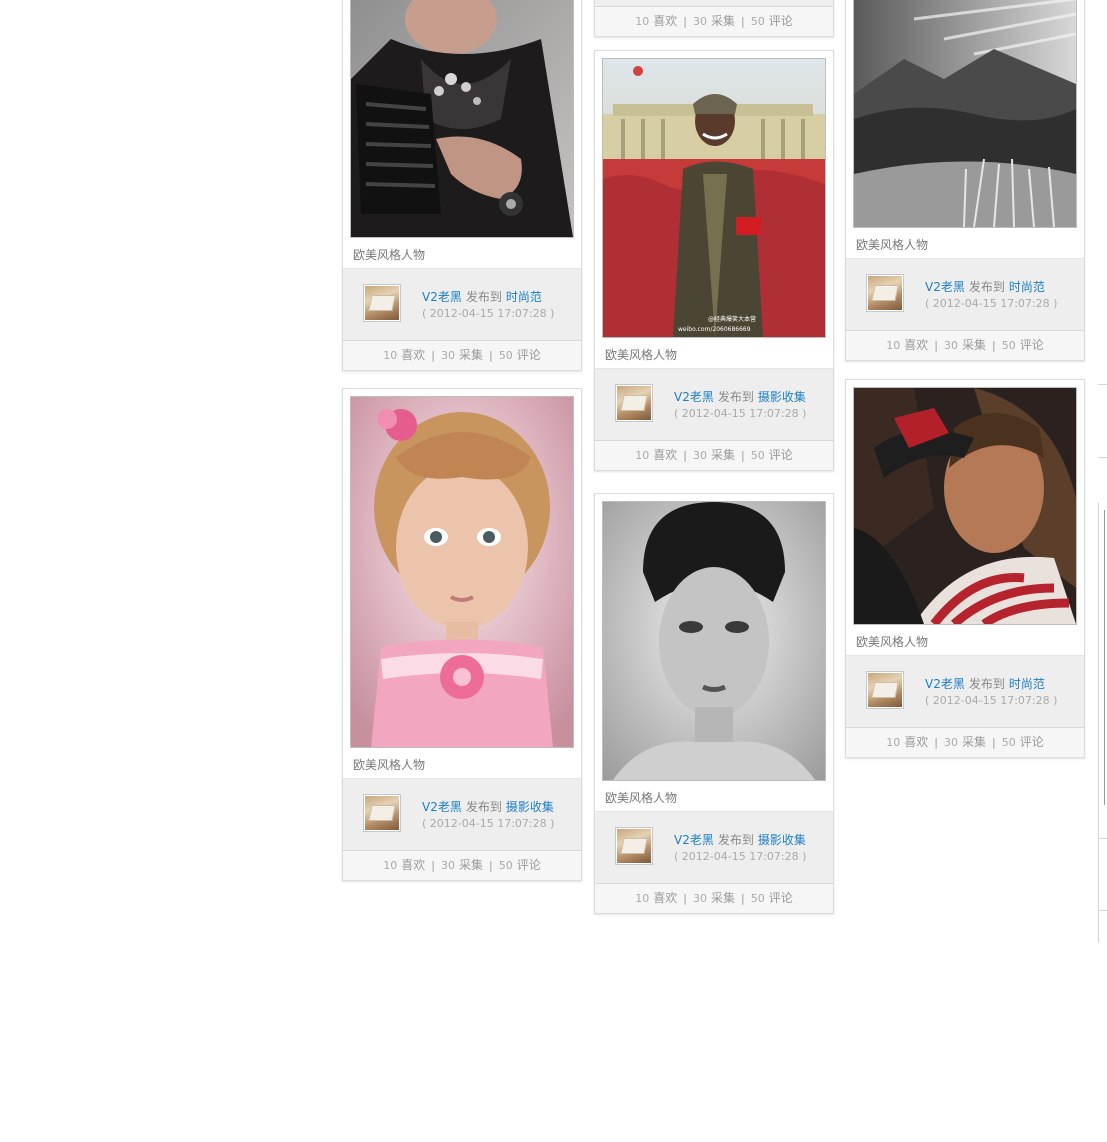 This screenshot has width=1107, height=1142. I want to click on pin-card: 10 喜欢 | 30 采集 | 50 评论, so click(714, 18).